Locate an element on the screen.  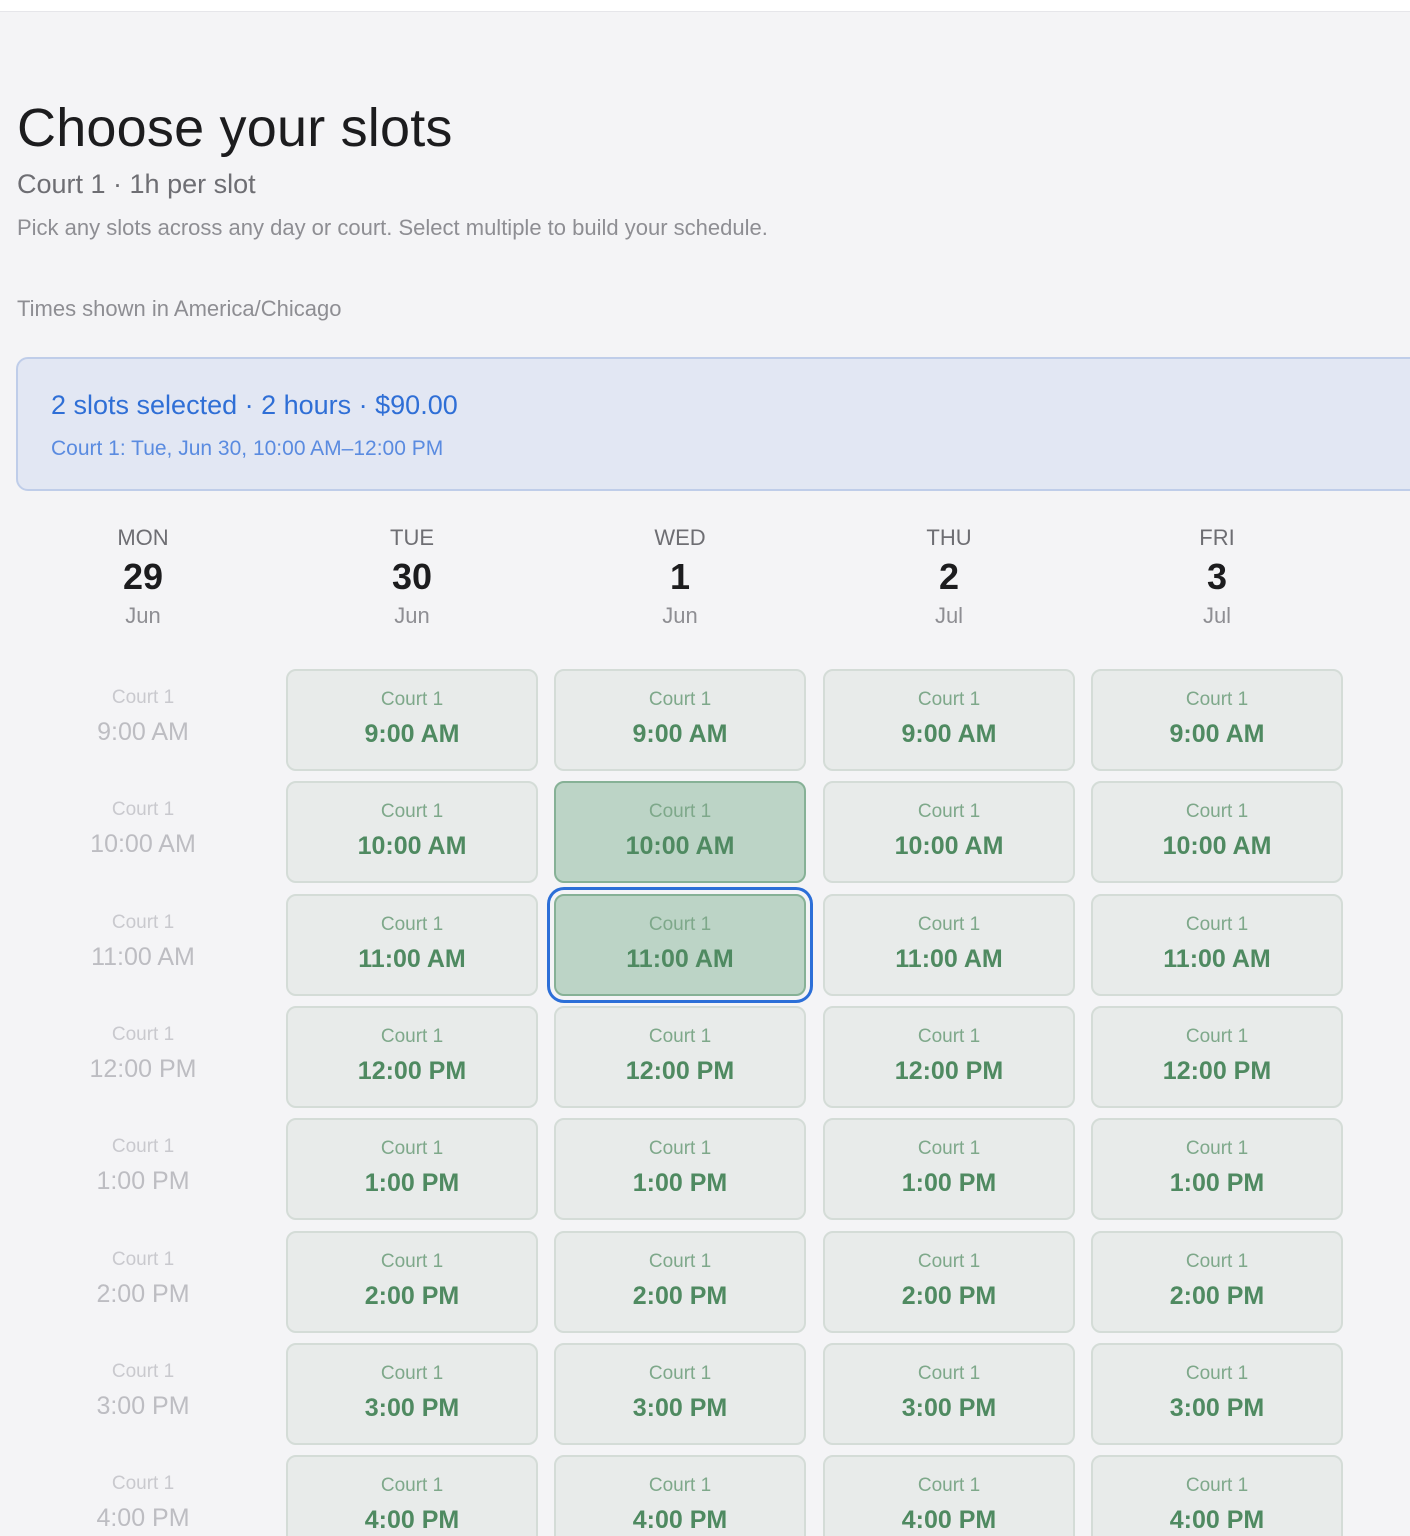
slot-thu-1-00-pm: Court 1 1:00 PM is located at coordinates (949, 1169).